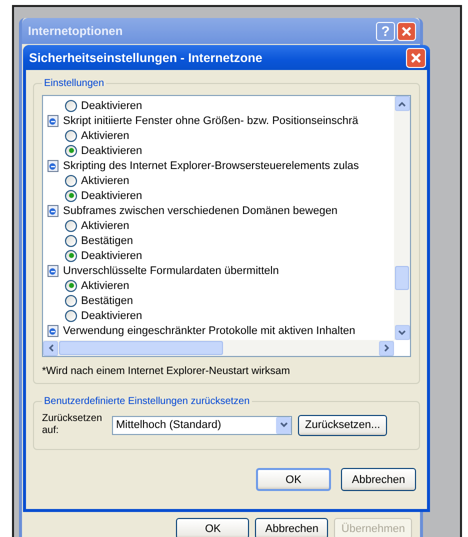 The image size is (468, 537). I want to click on horizontal-scrollbar, so click(218, 348).